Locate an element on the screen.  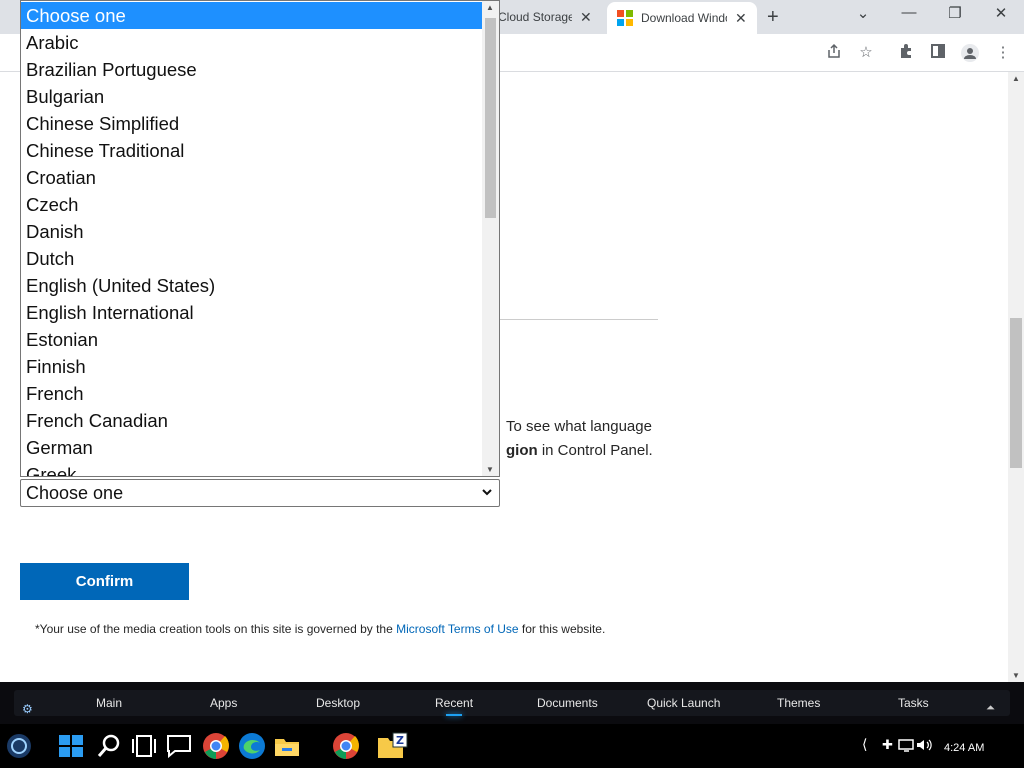
dock-collapse-icon: ⏶ is located at coordinates (990, 708).